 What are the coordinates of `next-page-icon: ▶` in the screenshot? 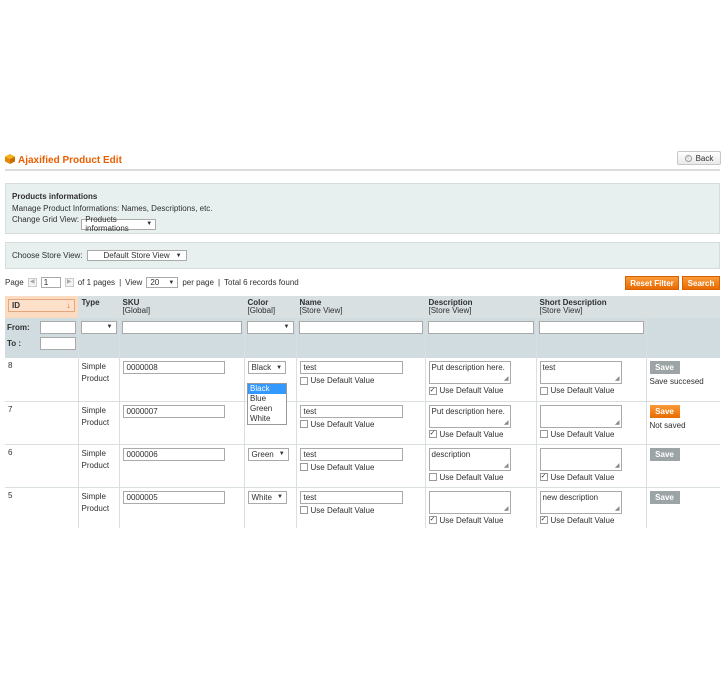 It's located at (69, 282).